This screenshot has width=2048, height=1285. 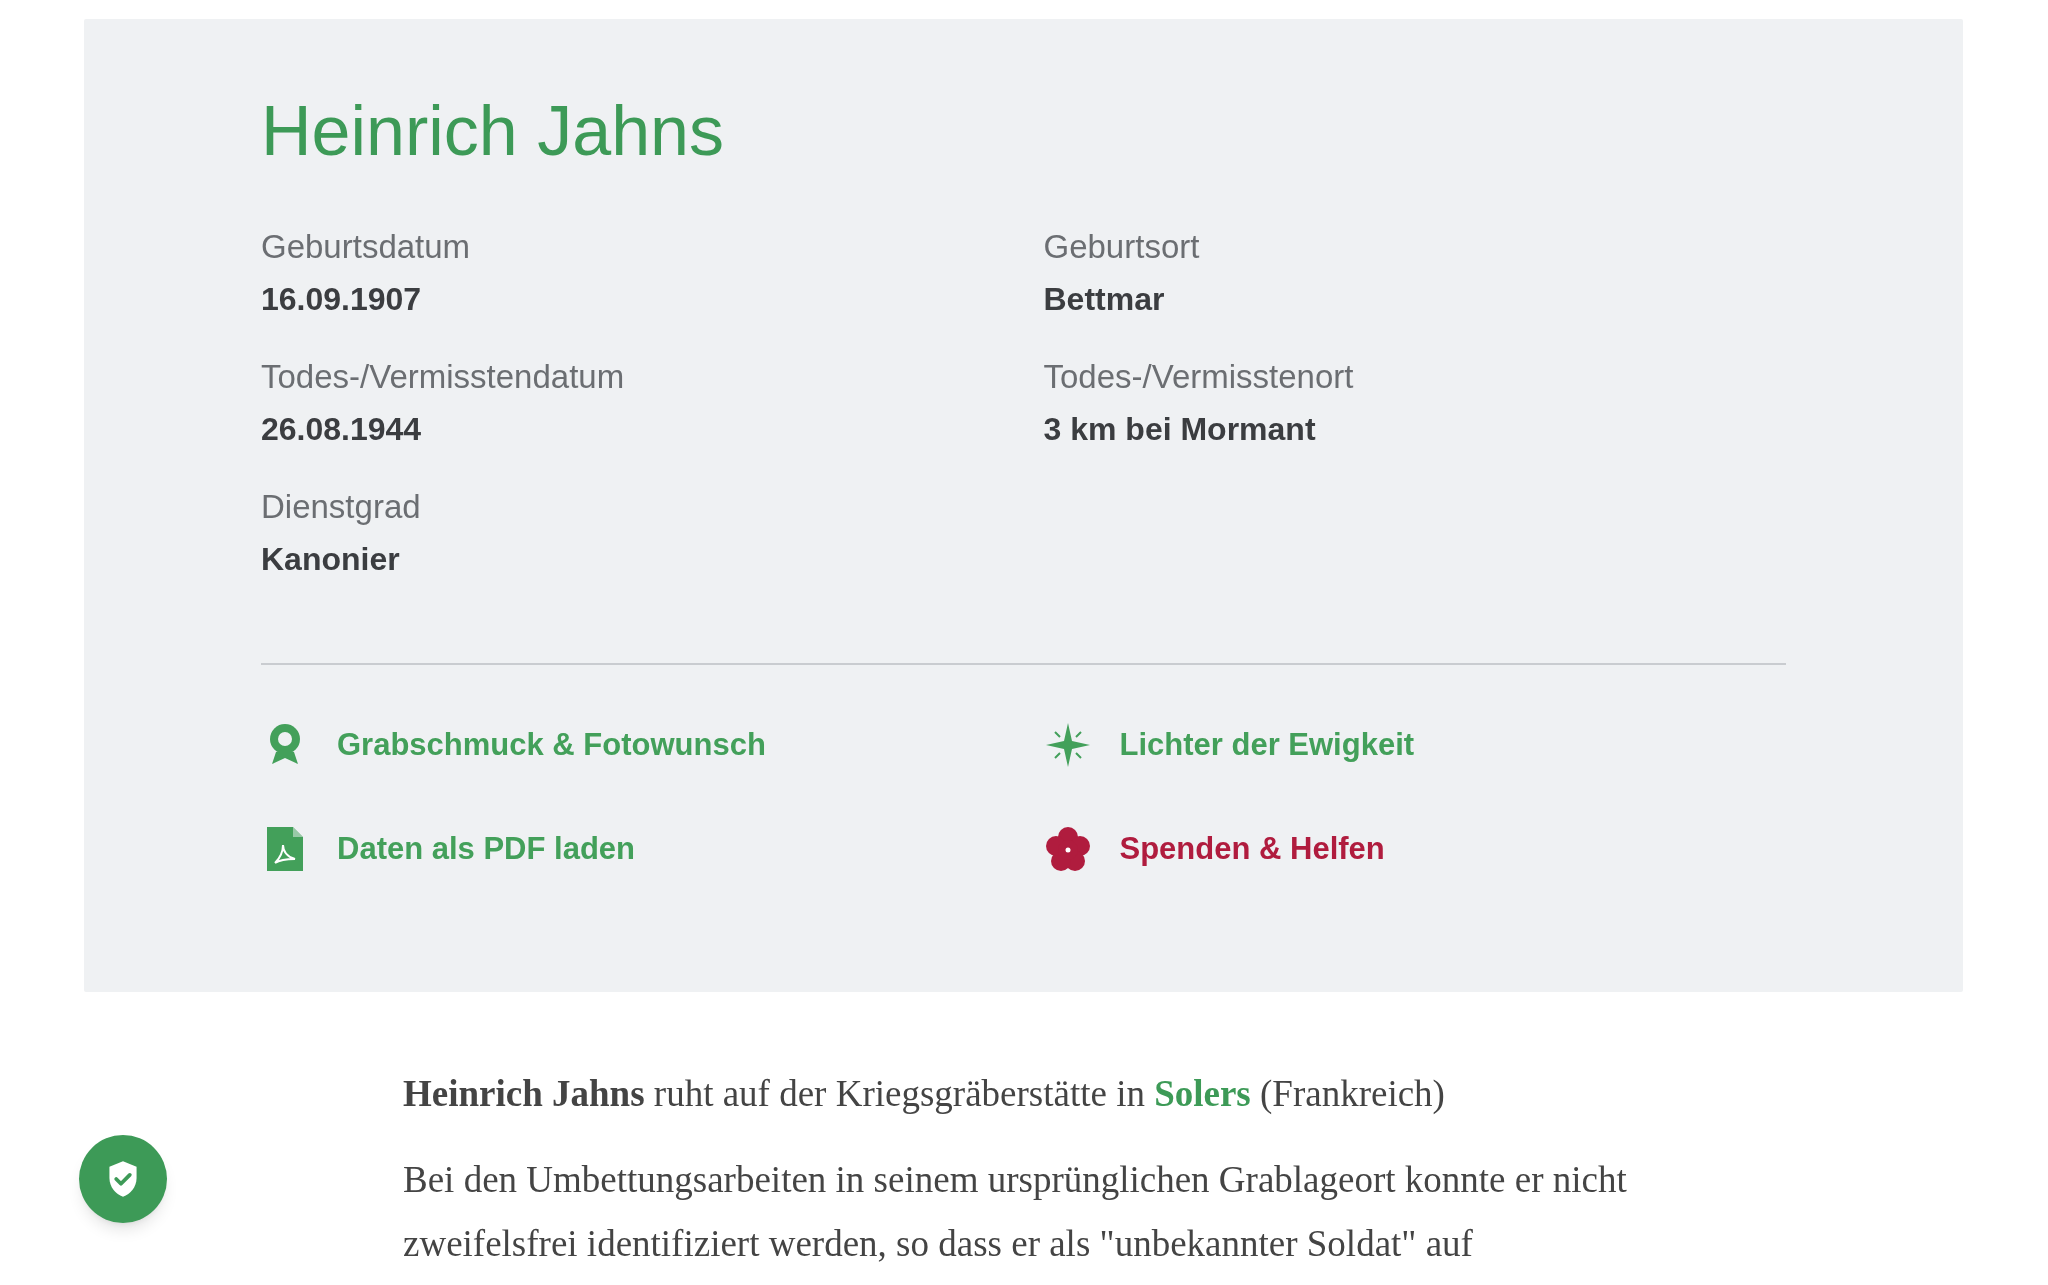 I want to click on action-link: Grabschmuck & Fotowunsch, so click(x=513, y=745).